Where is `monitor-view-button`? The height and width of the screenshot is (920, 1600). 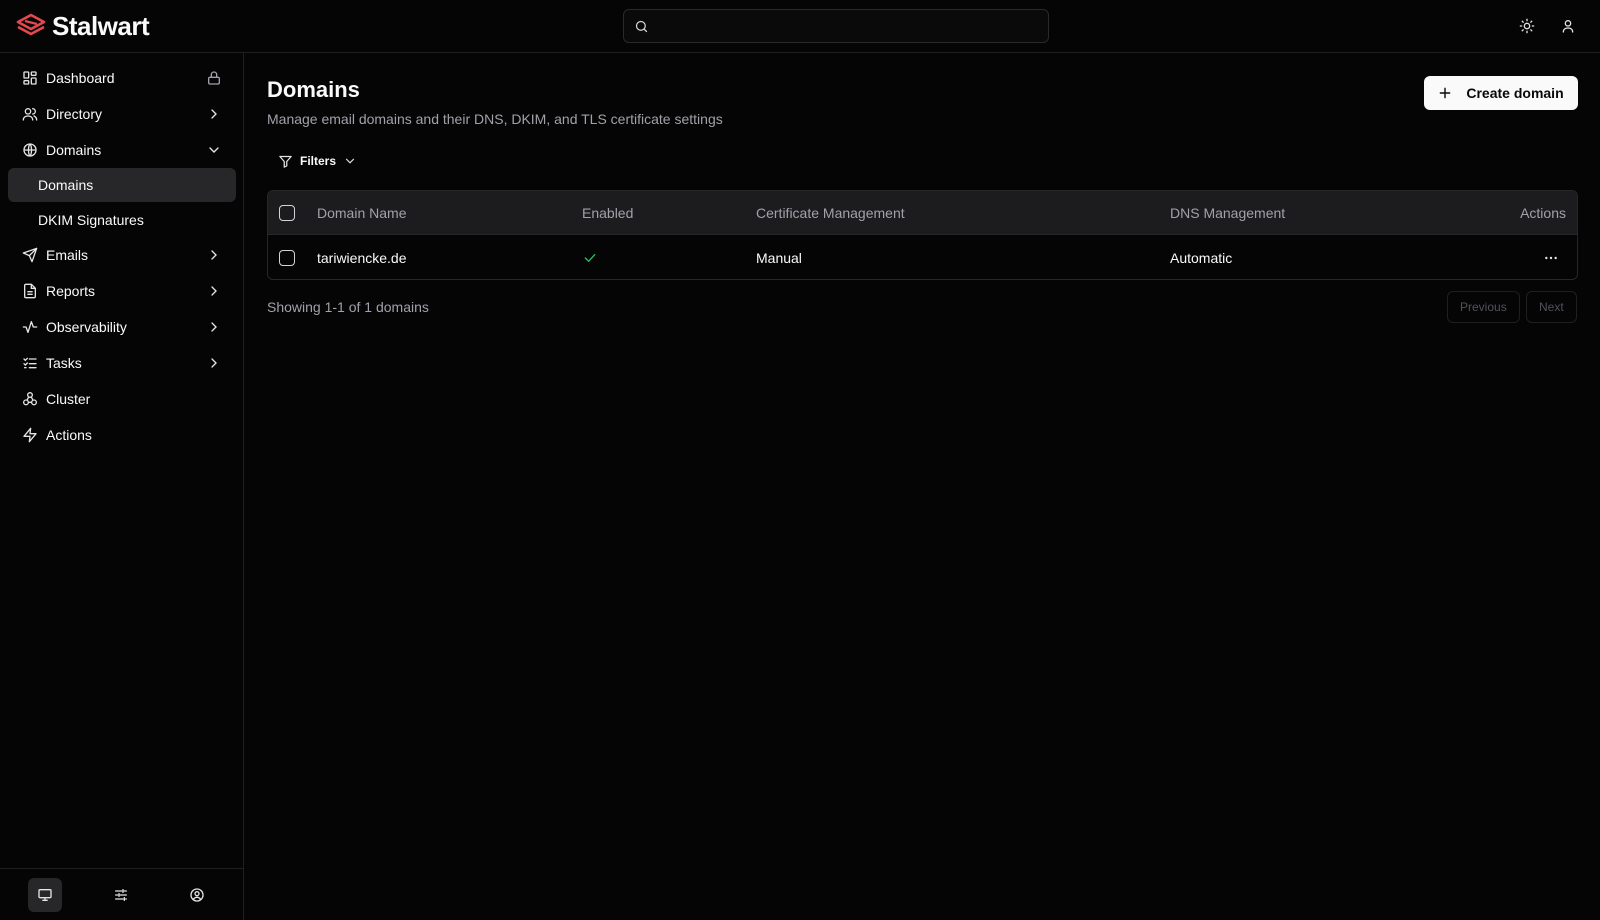 monitor-view-button is located at coordinates (45, 895).